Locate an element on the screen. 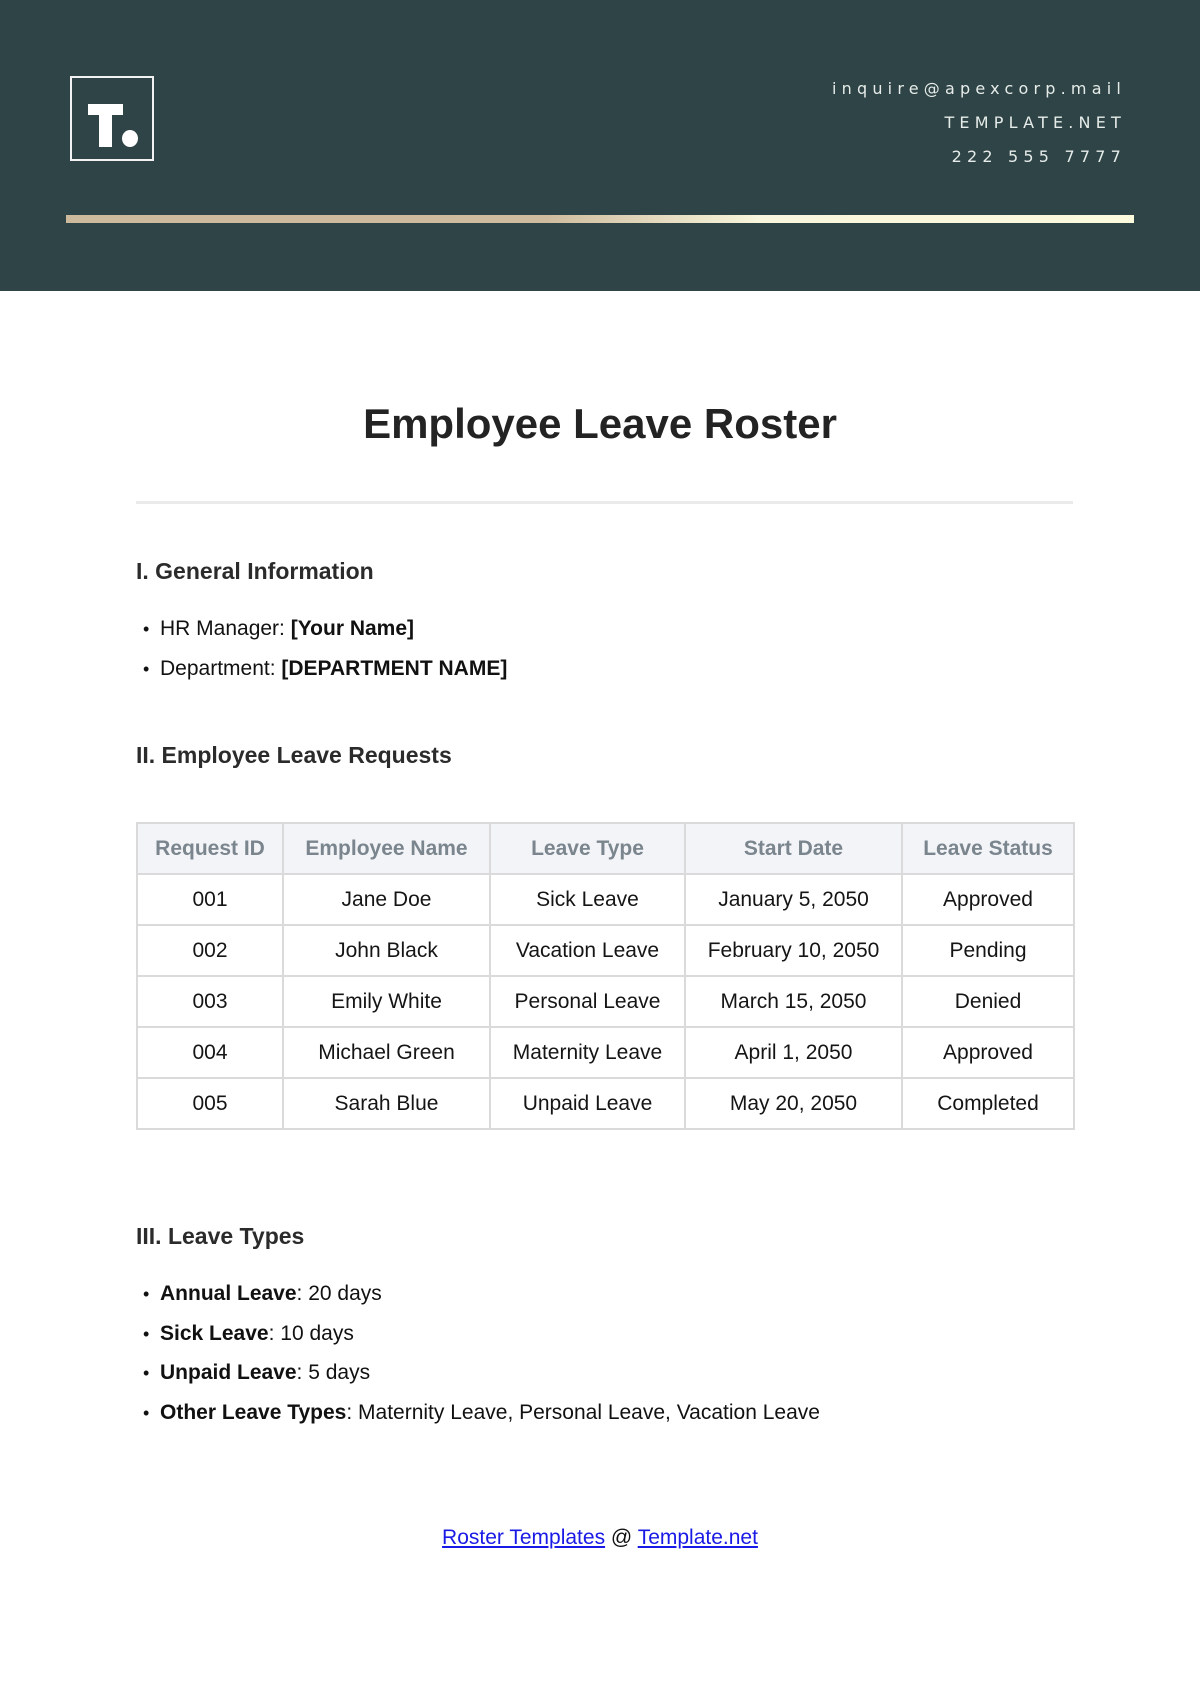 The image size is (1200, 1696). item-value: : 10 days is located at coordinates (311, 1333).